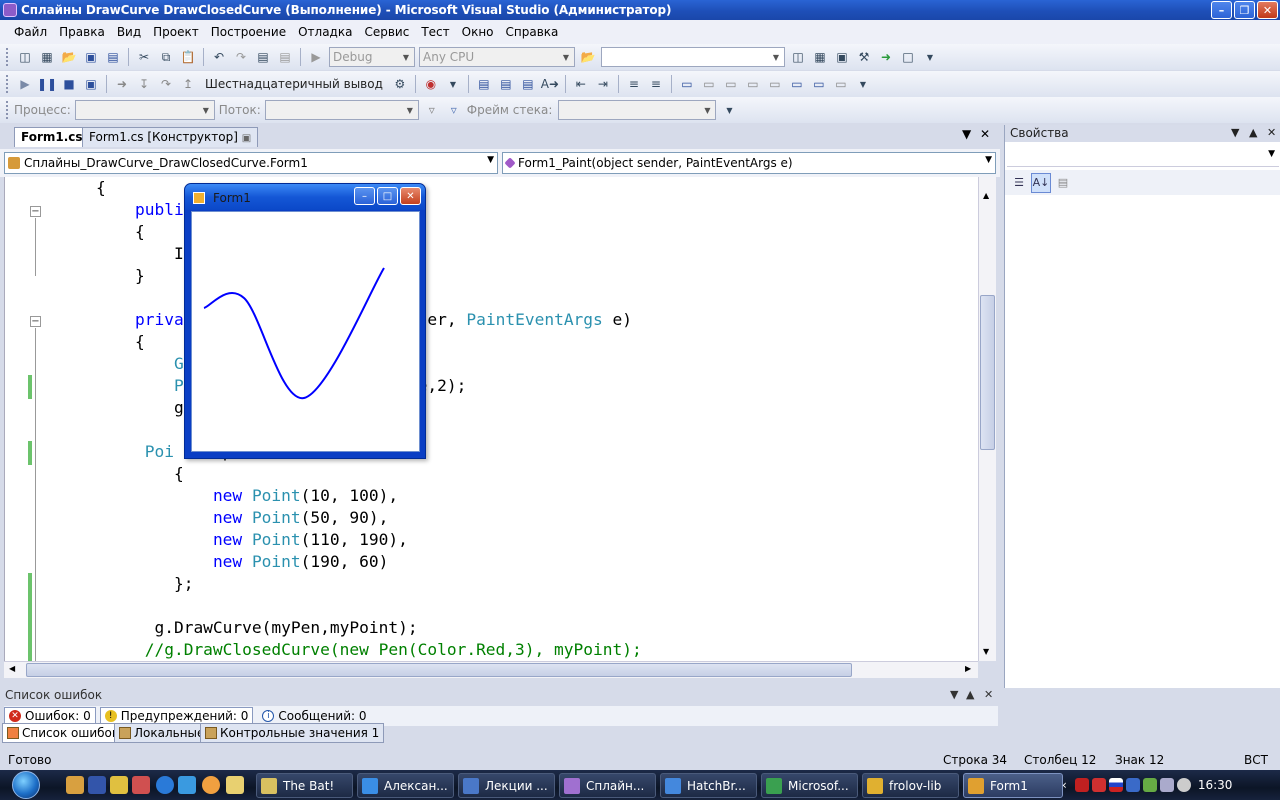 Image resolution: width=1280 pixels, height=800 pixels. I want to click on pause-icon: ❚❚, so click(47, 84).